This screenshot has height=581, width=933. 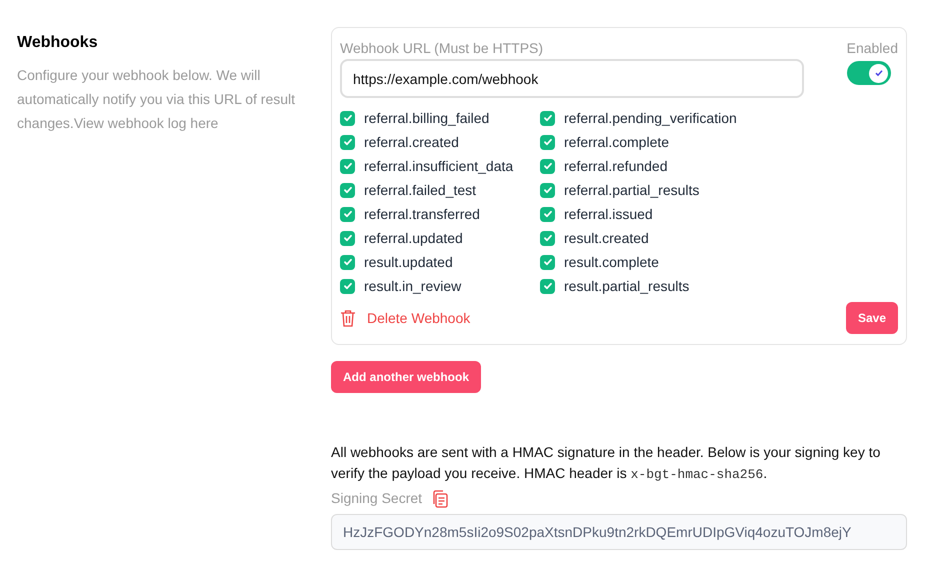 I want to click on enabled-label: Enabled, so click(x=872, y=48).